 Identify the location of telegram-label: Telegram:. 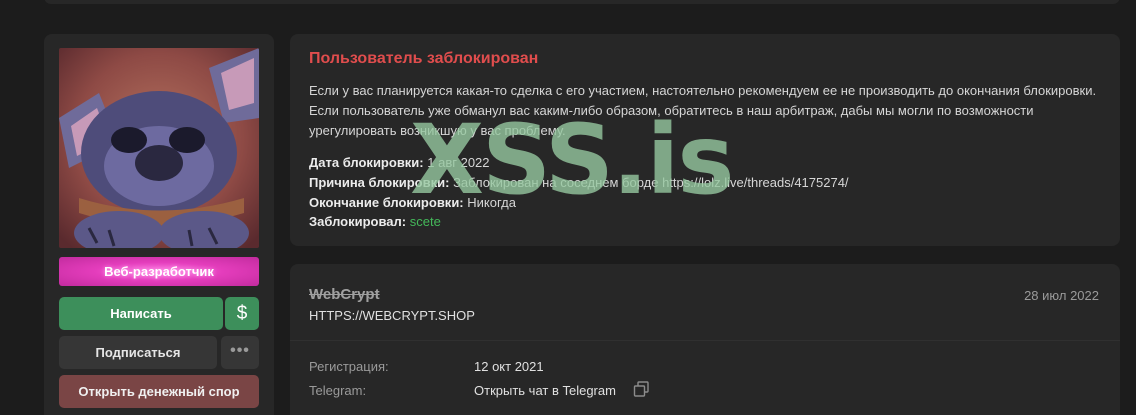
(338, 390).